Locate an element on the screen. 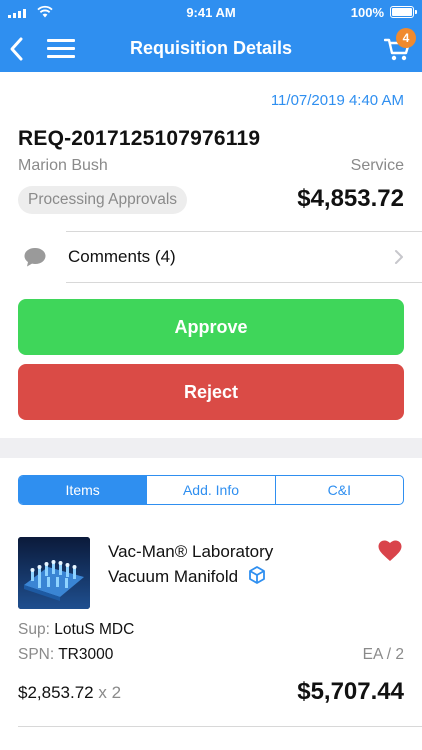  reject-button: Reject is located at coordinates (211, 392).